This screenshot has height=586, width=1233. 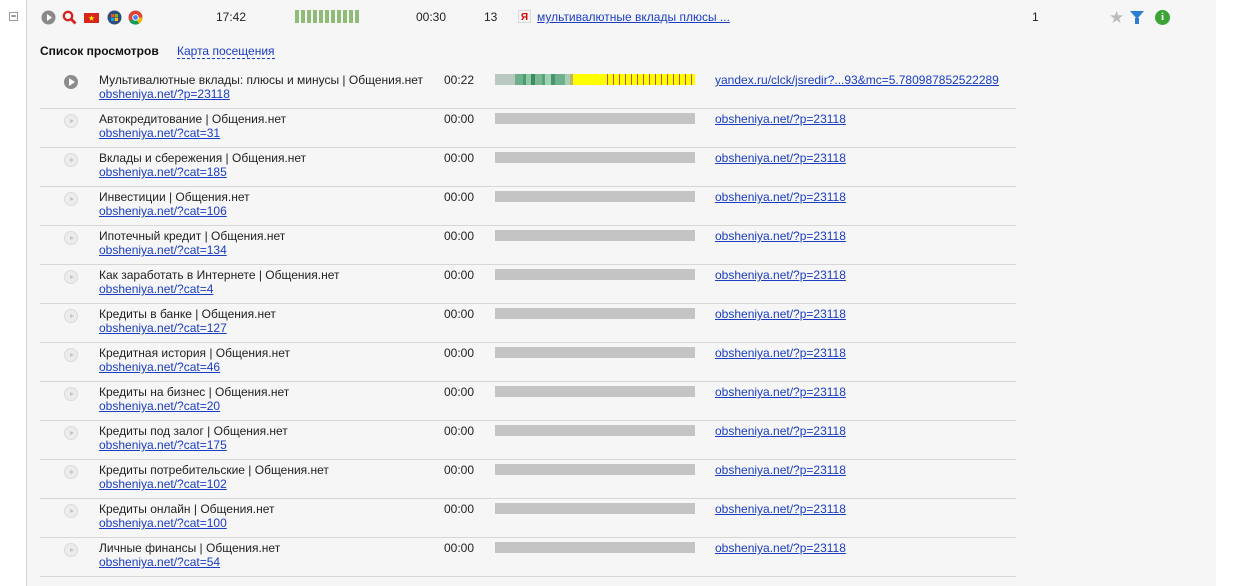 What do you see at coordinates (163, 250) in the screenshot?
I see `page-url-link: obsheniya.net/?cat=134` at bounding box center [163, 250].